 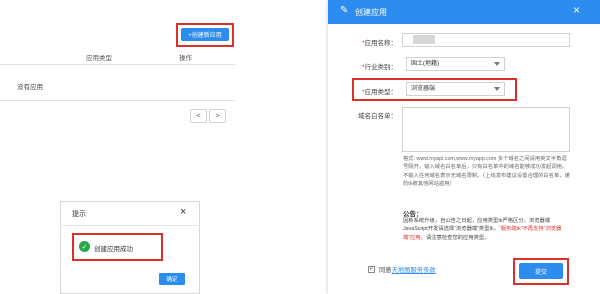 What do you see at coordinates (576, 10) in the screenshot?
I see `modal-close-icon: ×` at bounding box center [576, 10].